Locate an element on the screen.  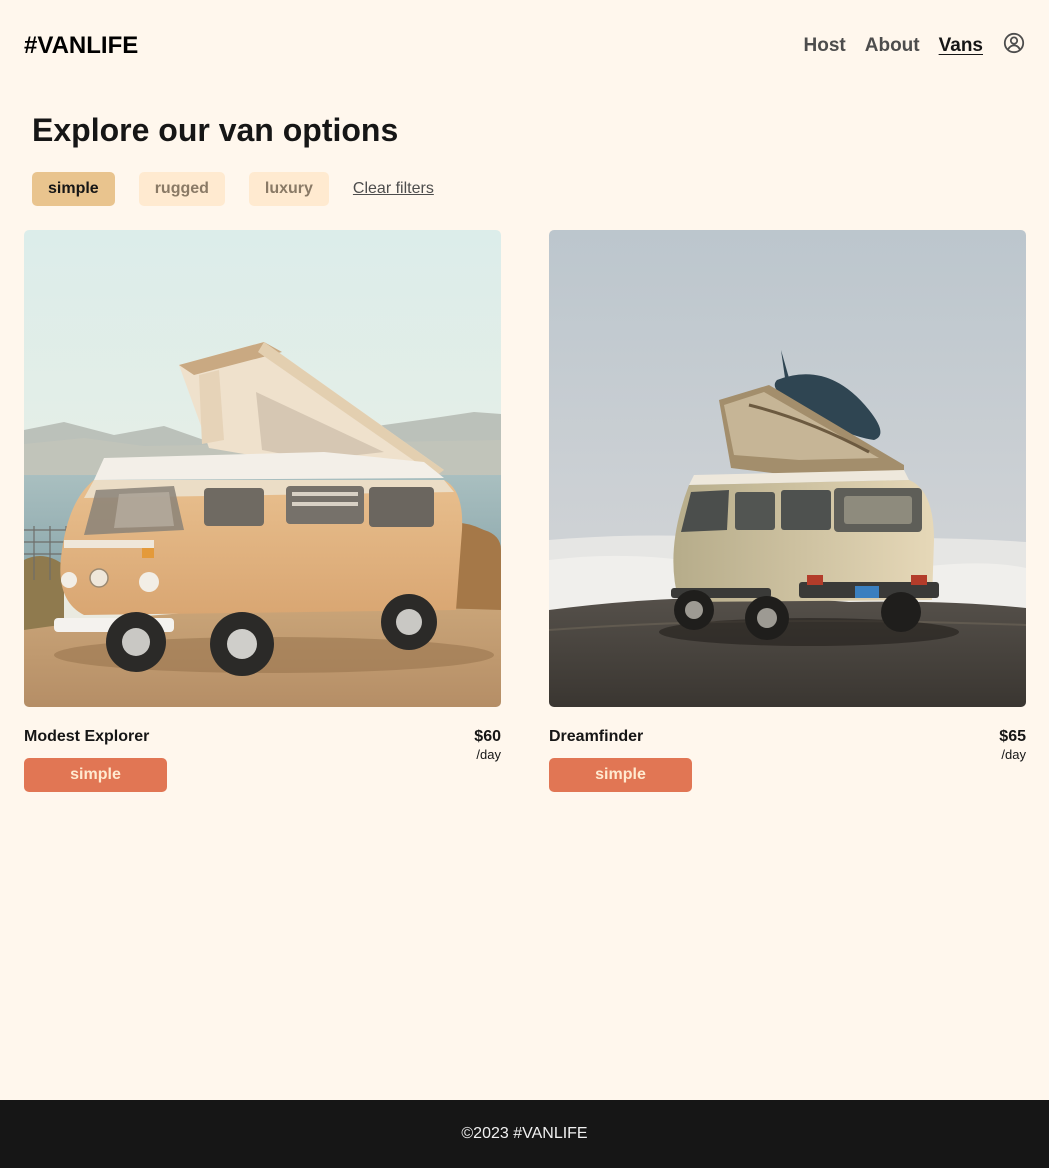
type-filters: simple rugged luxury Clear filters is located at coordinates (233, 189).